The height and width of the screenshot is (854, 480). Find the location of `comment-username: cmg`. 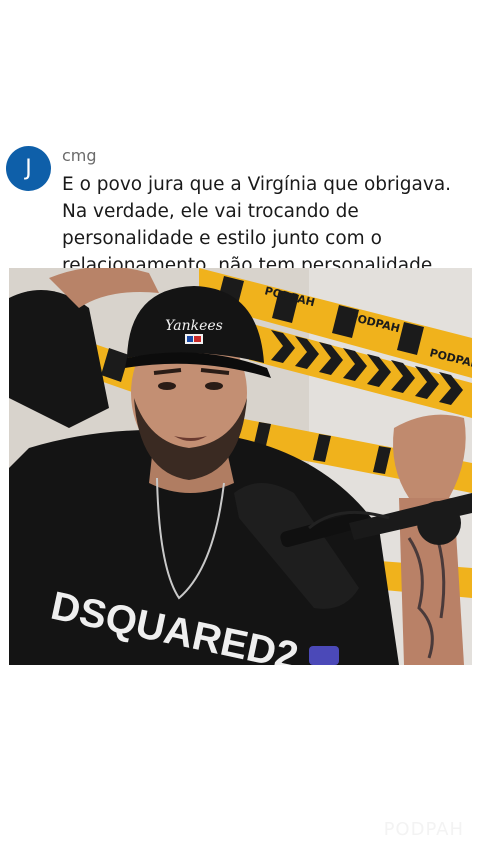

comment-username: cmg is located at coordinates (79, 155).